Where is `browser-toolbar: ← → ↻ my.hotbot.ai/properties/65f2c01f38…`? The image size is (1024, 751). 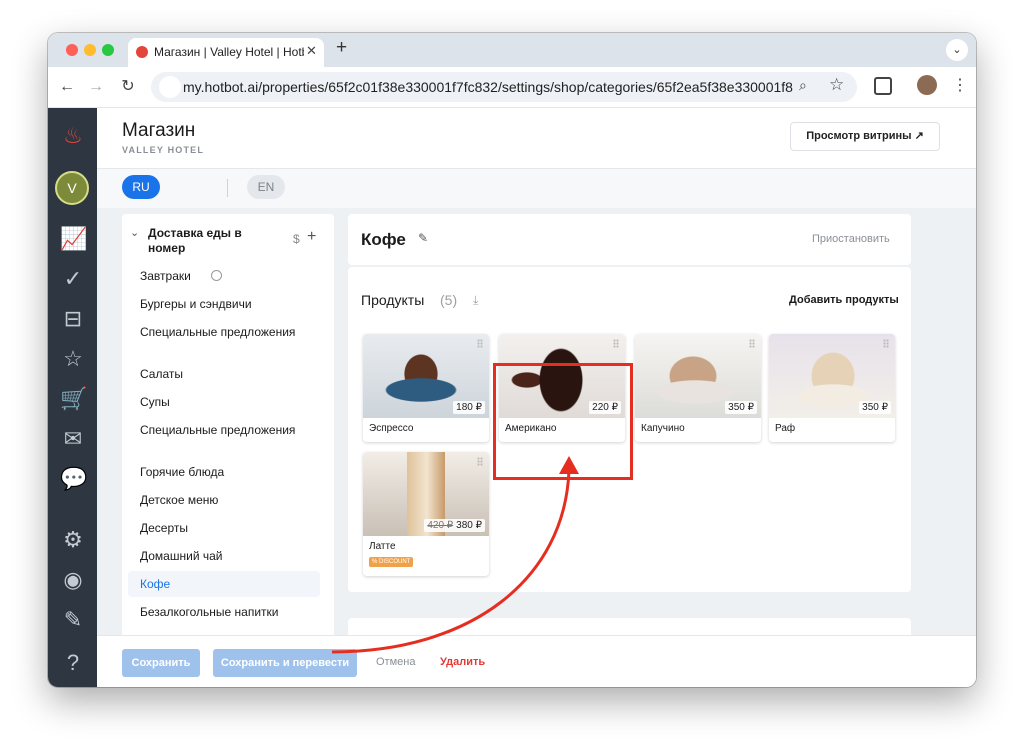
browser-toolbar: ← → ↻ my.hotbot.ai/properties/65f2c01f38… is located at coordinates (512, 87).